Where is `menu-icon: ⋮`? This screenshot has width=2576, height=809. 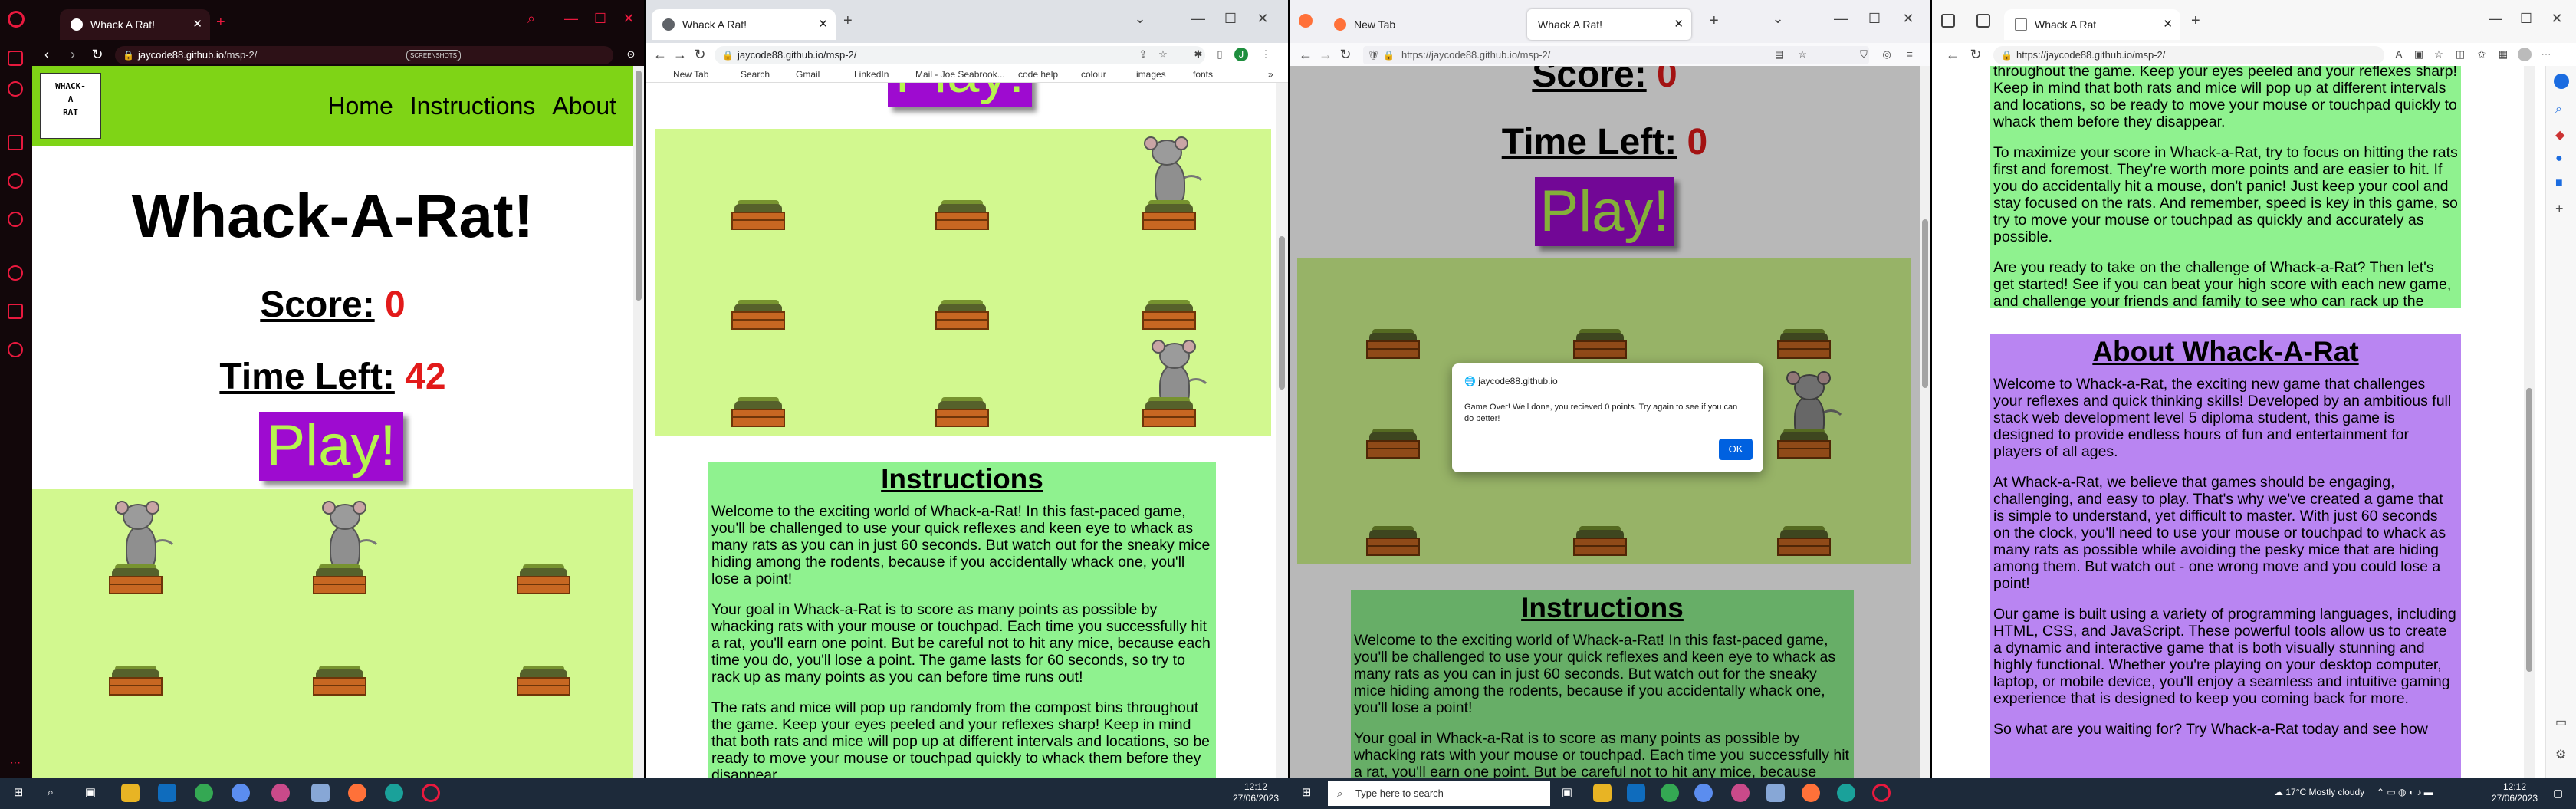
menu-icon: ⋮ is located at coordinates (1266, 55).